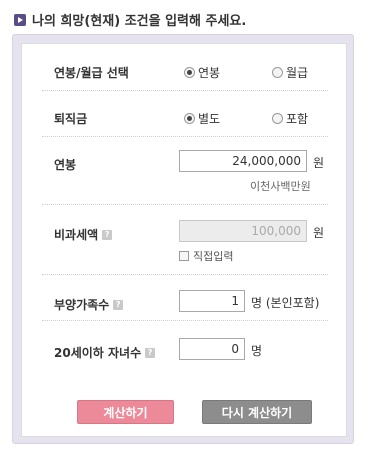 This screenshot has height=463, width=376. What do you see at coordinates (139, 21) in the screenshot?
I see `section-title: 나의 희망(현재) 조건을 입력해 주세요.` at bounding box center [139, 21].